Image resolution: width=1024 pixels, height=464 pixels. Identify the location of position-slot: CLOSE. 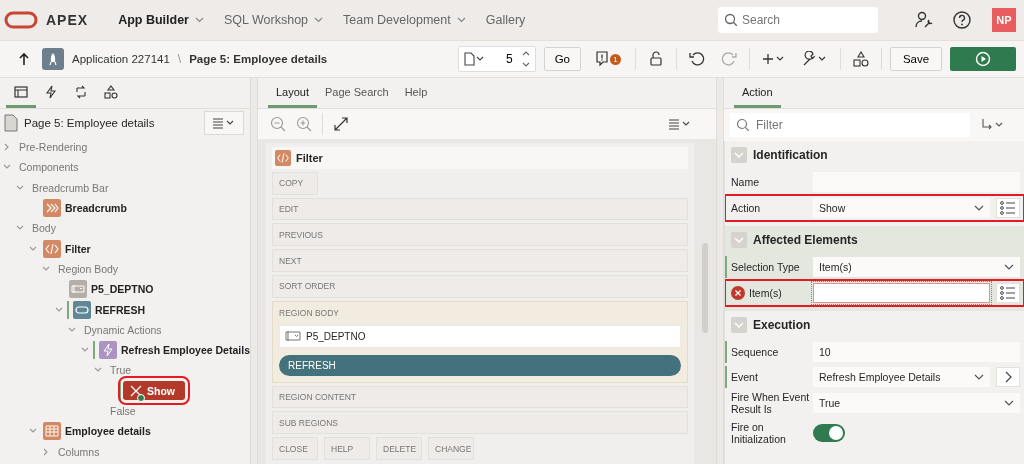
(295, 448).